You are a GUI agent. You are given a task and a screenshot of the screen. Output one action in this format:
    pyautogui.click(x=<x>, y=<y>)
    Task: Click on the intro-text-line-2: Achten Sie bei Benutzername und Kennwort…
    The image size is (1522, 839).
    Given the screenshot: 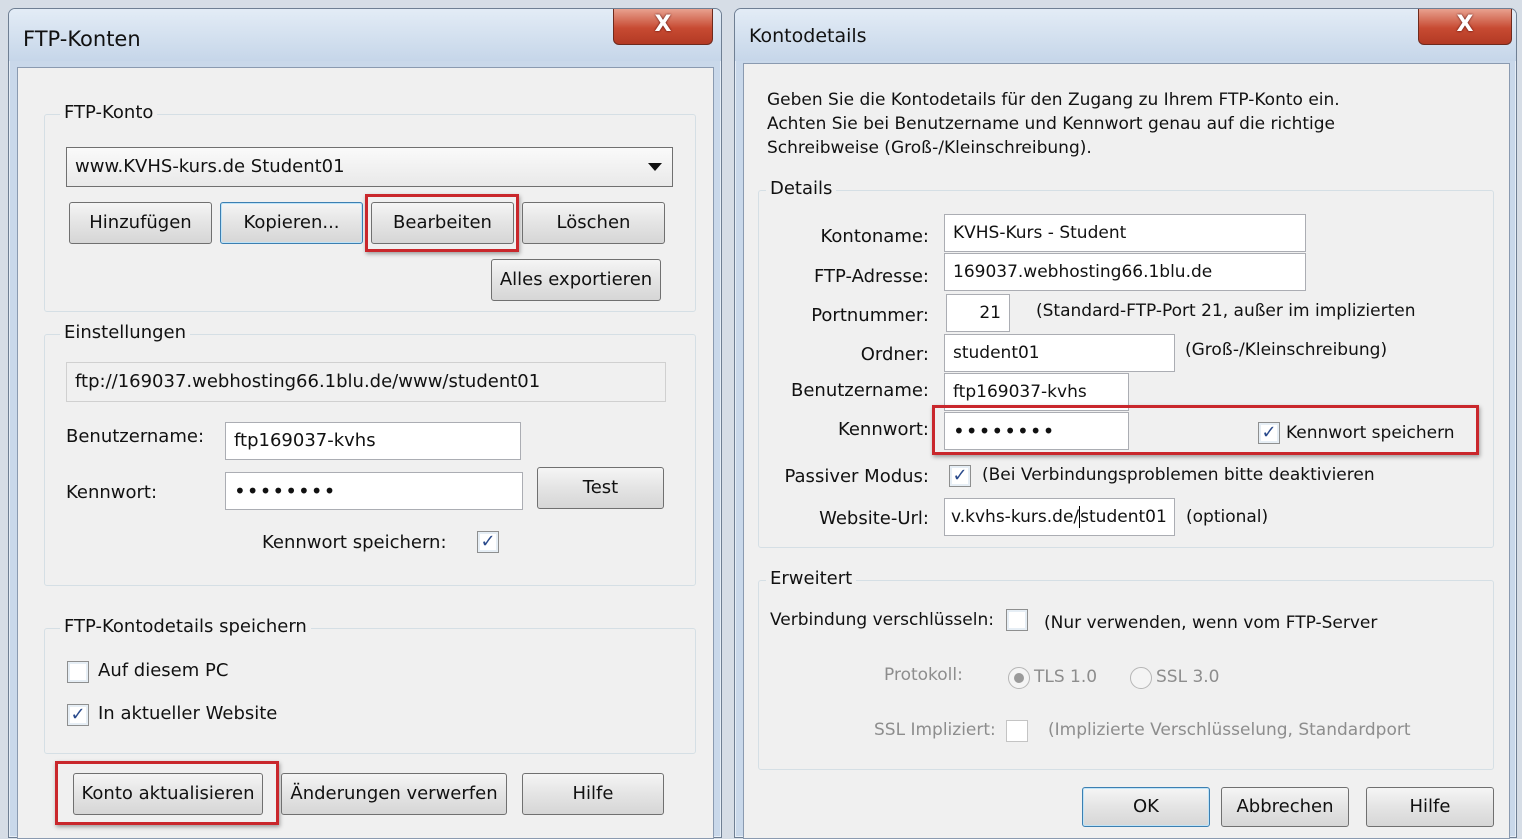 What is the action you would take?
    pyautogui.click(x=1051, y=124)
    